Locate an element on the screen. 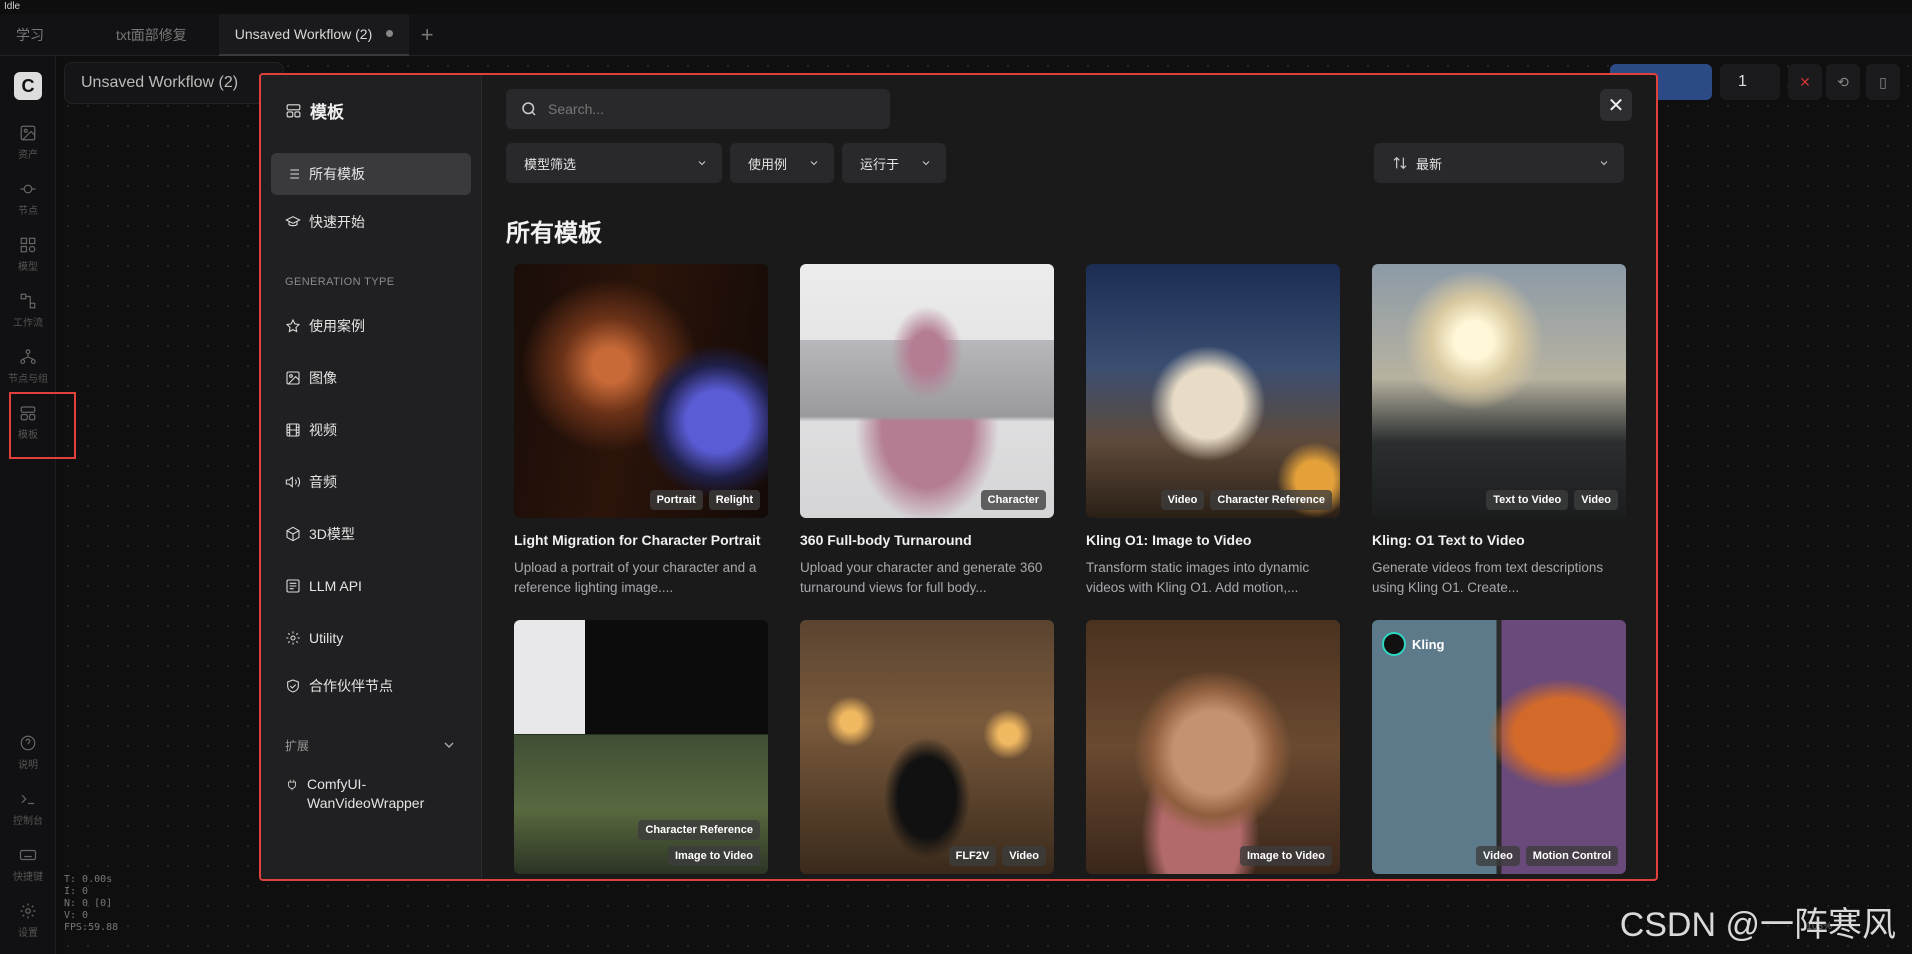  list-icon is located at coordinates (293, 174).